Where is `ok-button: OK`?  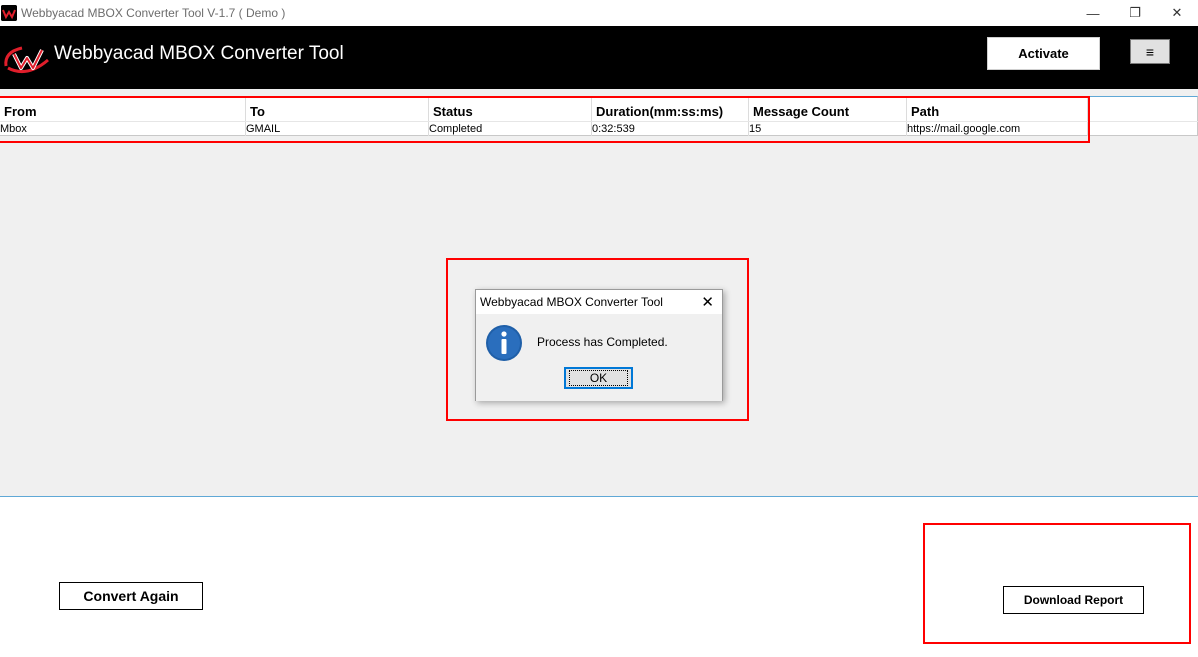 ok-button: OK is located at coordinates (598, 378).